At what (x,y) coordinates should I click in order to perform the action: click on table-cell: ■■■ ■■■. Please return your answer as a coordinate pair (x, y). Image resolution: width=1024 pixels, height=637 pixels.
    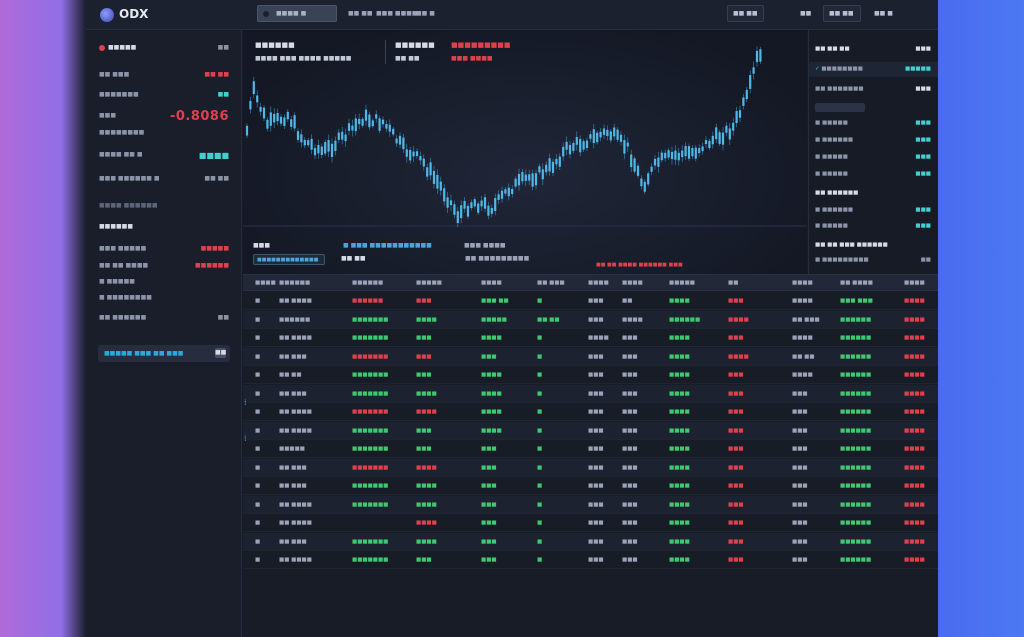
    Looking at the image, I should click on (856, 301).